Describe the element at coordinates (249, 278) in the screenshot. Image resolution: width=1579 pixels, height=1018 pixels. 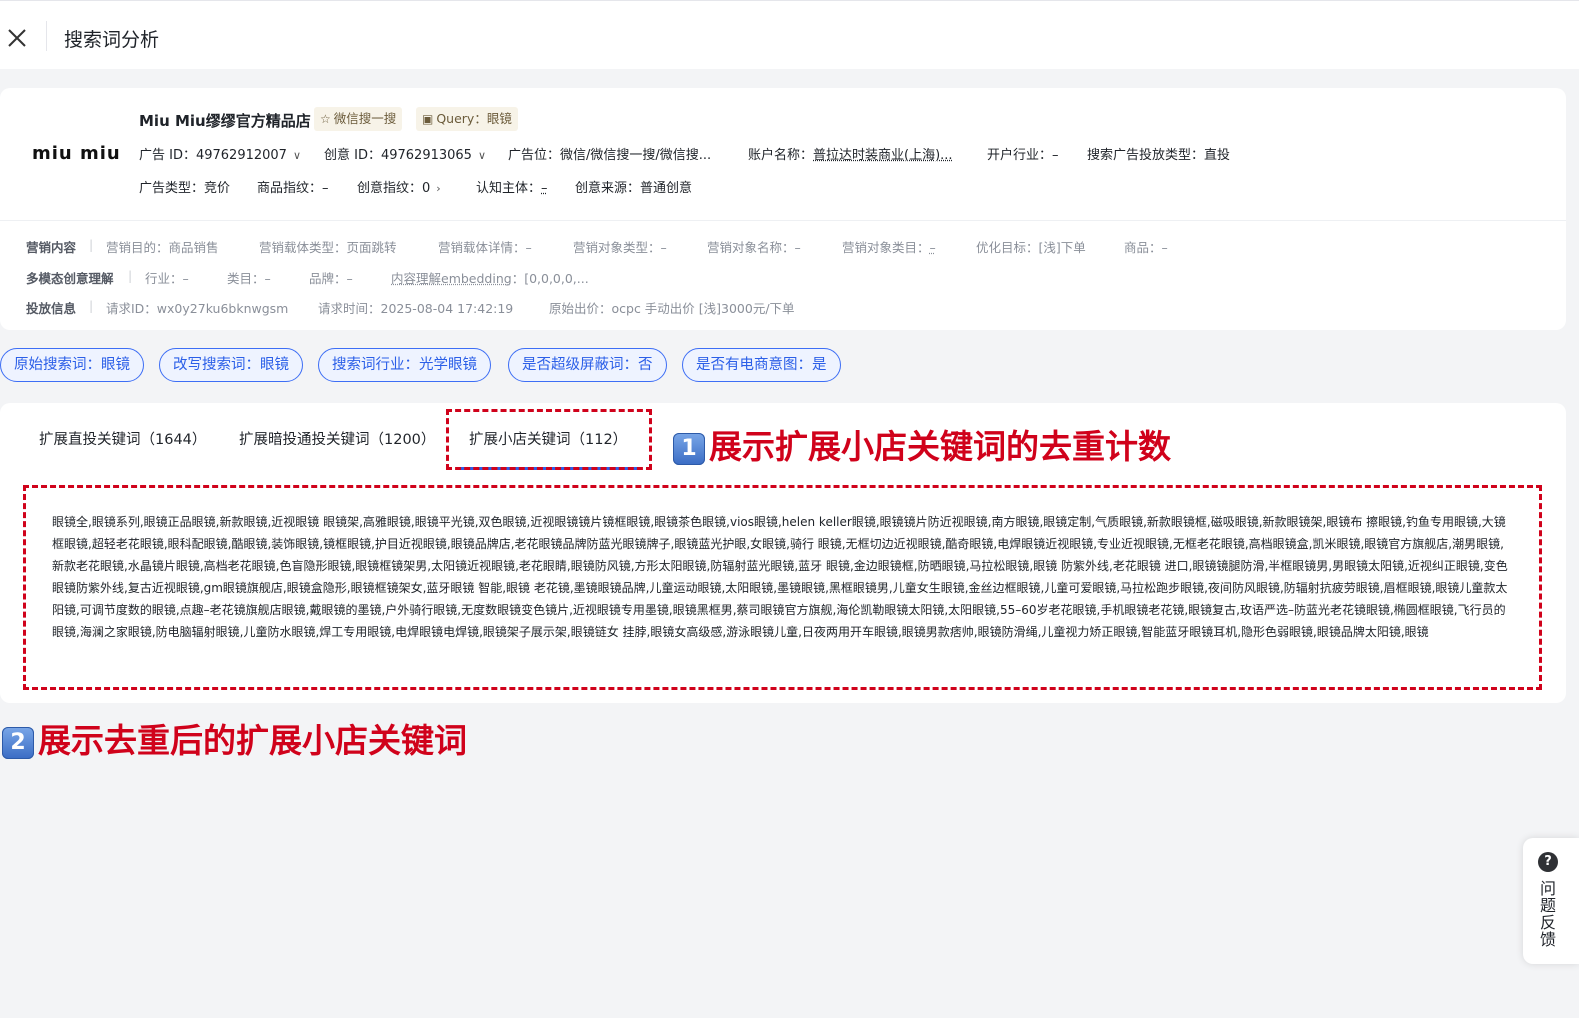
I see `mm-category: 类目：–` at that location.